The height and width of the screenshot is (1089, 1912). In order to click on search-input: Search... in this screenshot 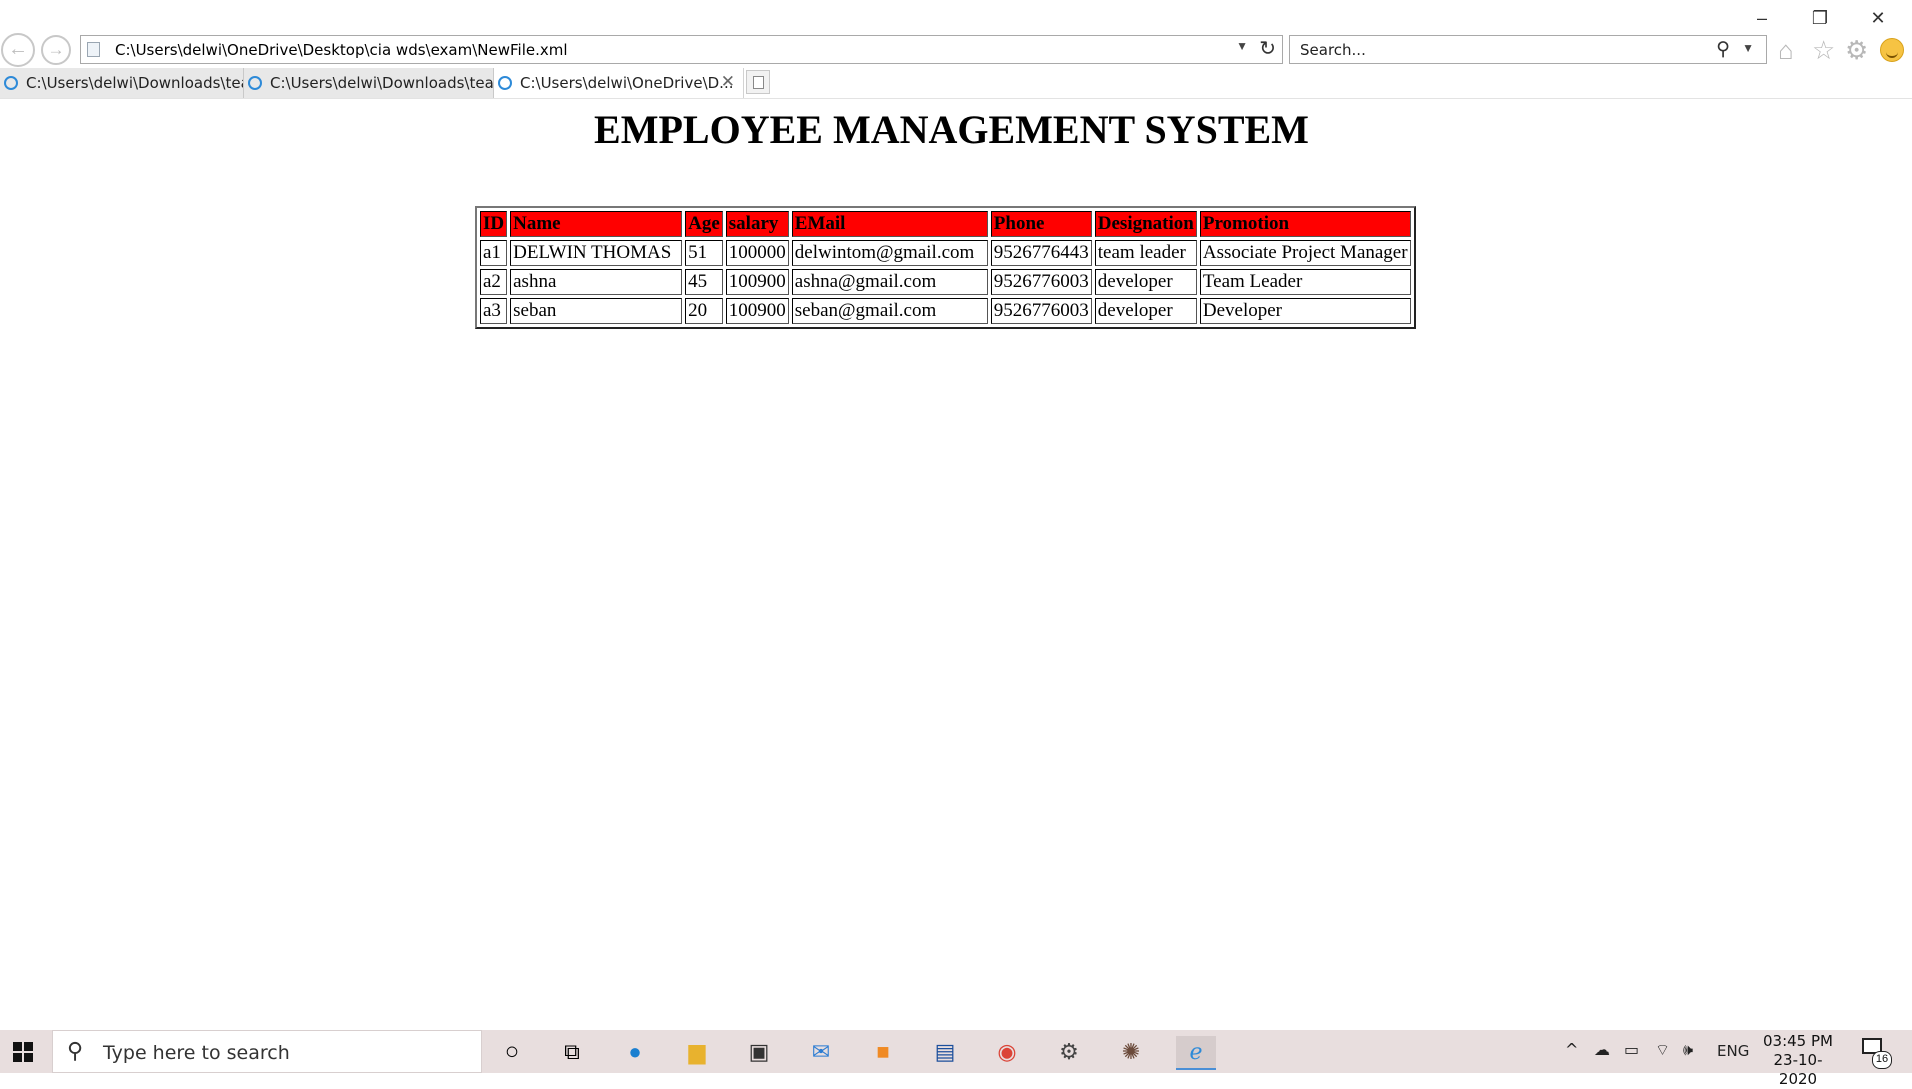, I will do `click(1333, 50)`.